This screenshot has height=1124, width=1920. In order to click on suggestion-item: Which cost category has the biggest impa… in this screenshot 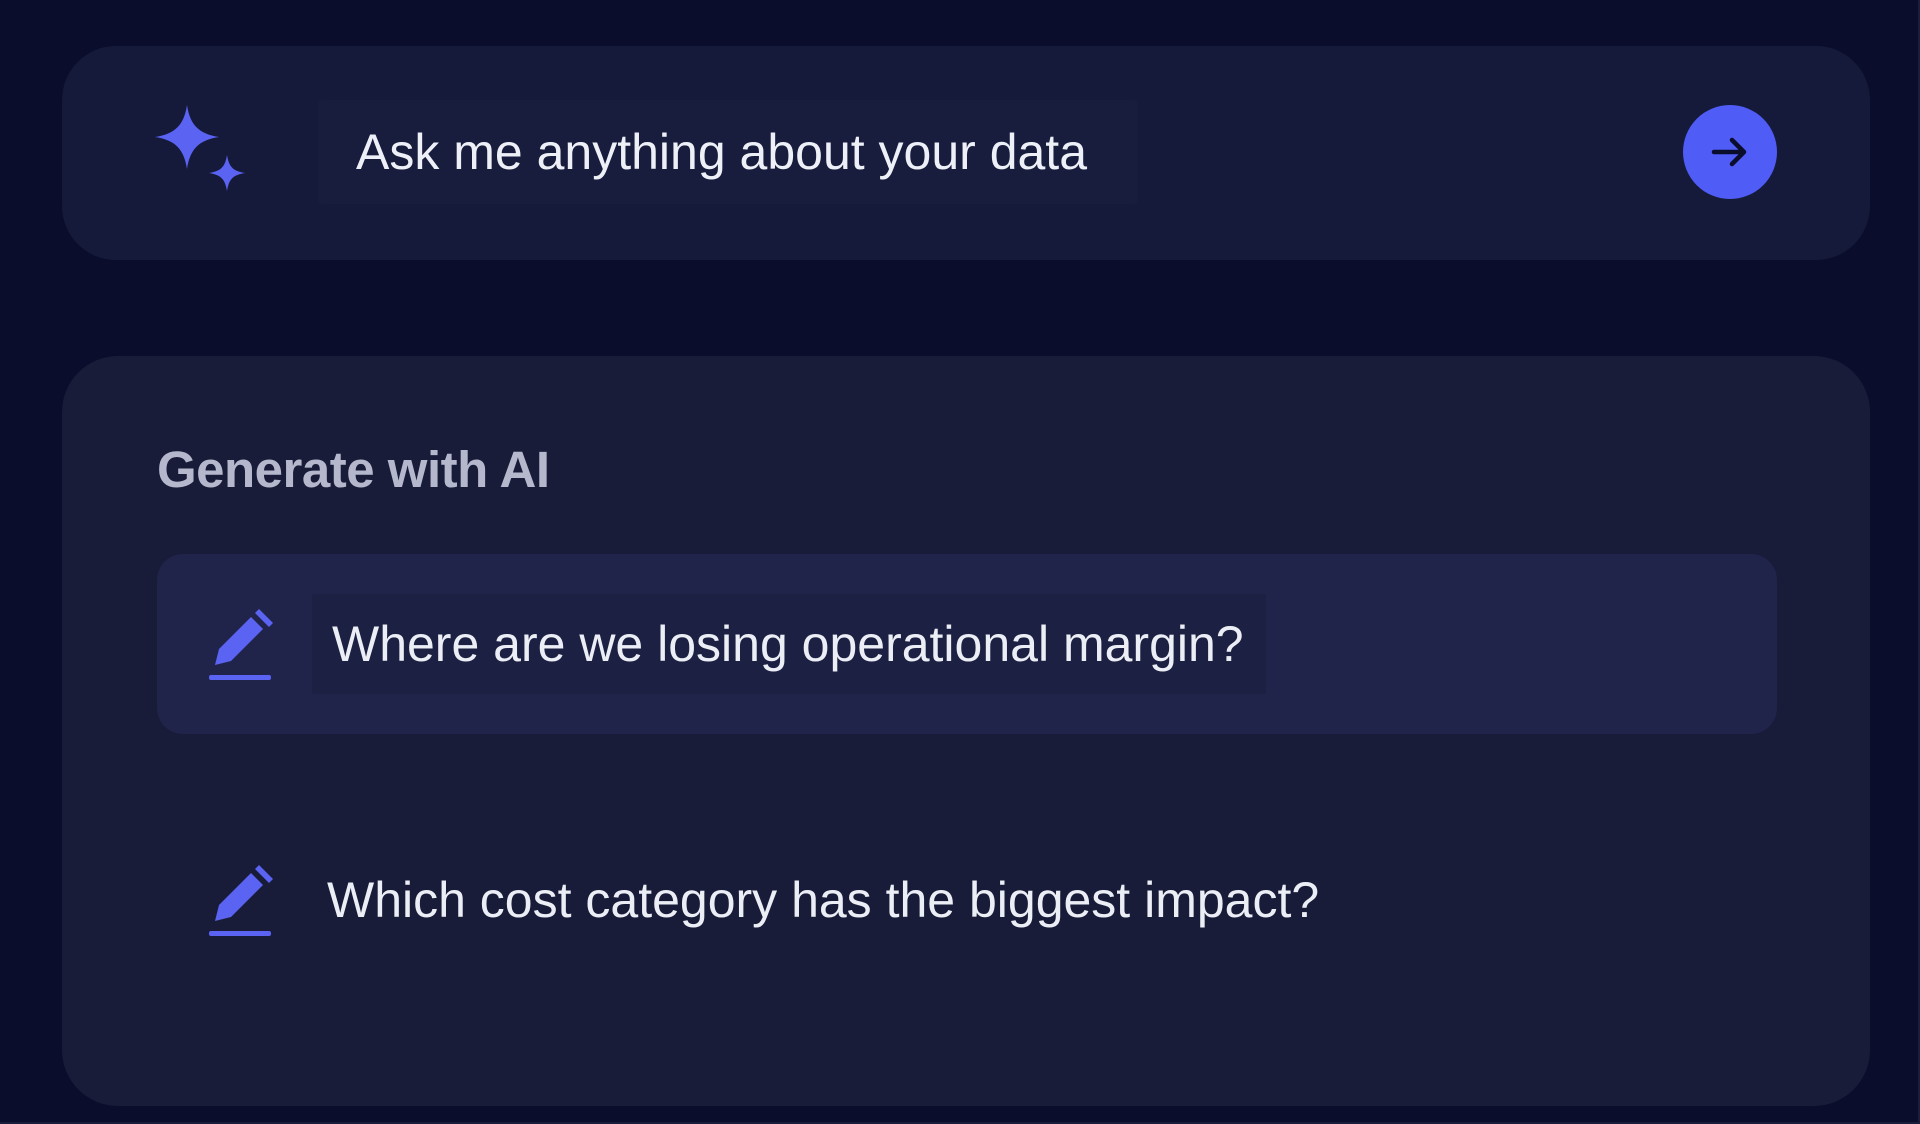, I will do `click(967, 900)`.